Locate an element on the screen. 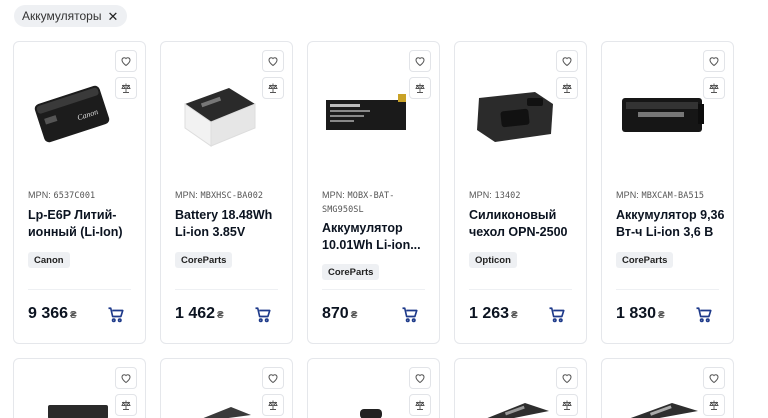  brand-badge: Opticon is located at coordinates (493, 260).